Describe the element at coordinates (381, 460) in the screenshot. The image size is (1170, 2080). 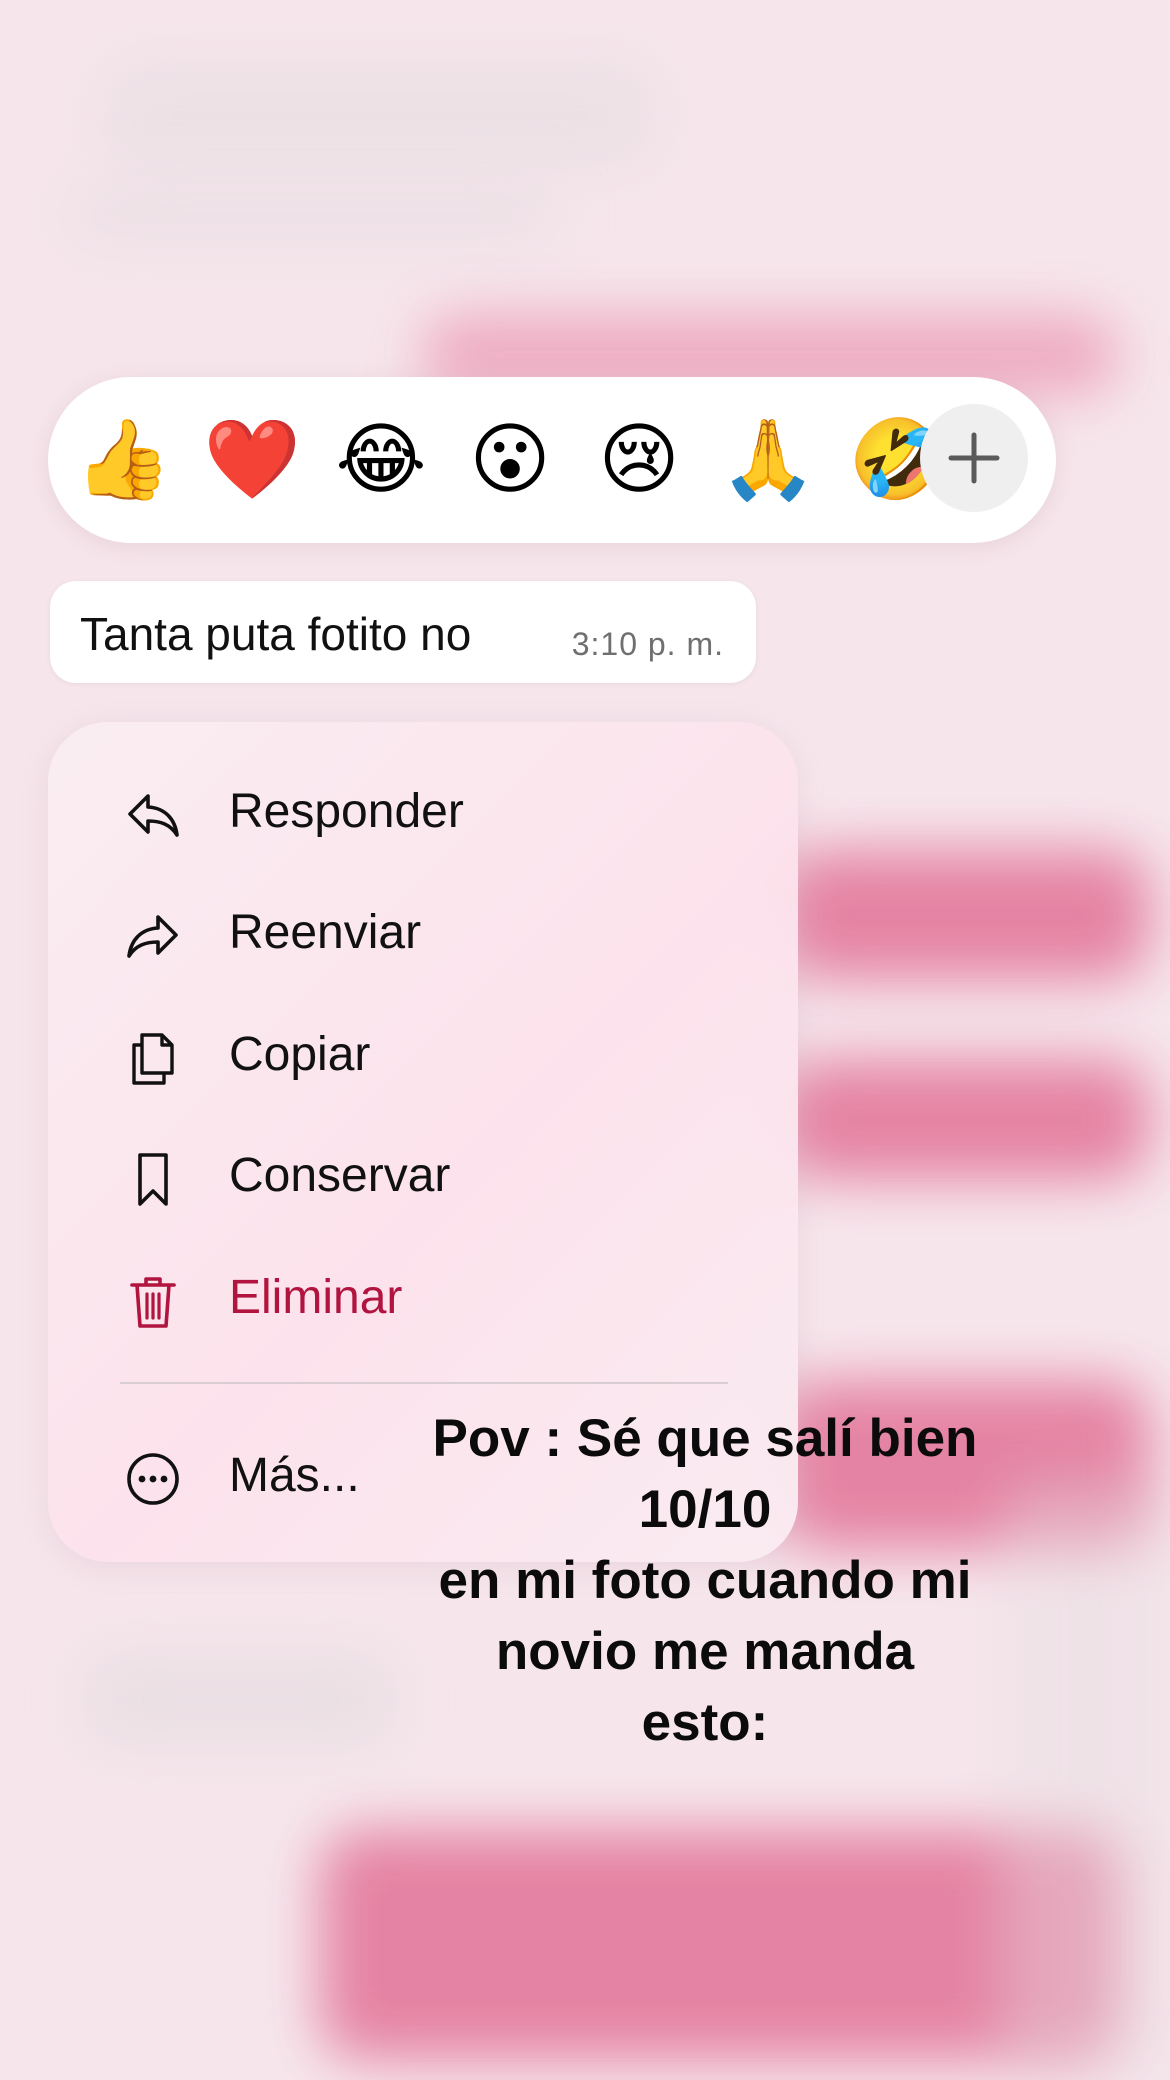
I see `tears-of-joy-emoji: 😂` at that location.